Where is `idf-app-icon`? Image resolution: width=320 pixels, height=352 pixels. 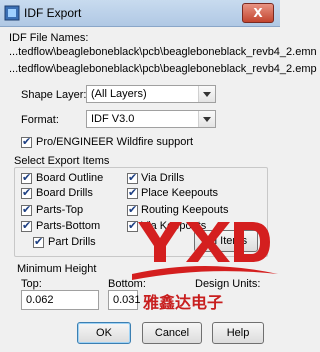
idf-app-icon is located at coordinates (12, 13).